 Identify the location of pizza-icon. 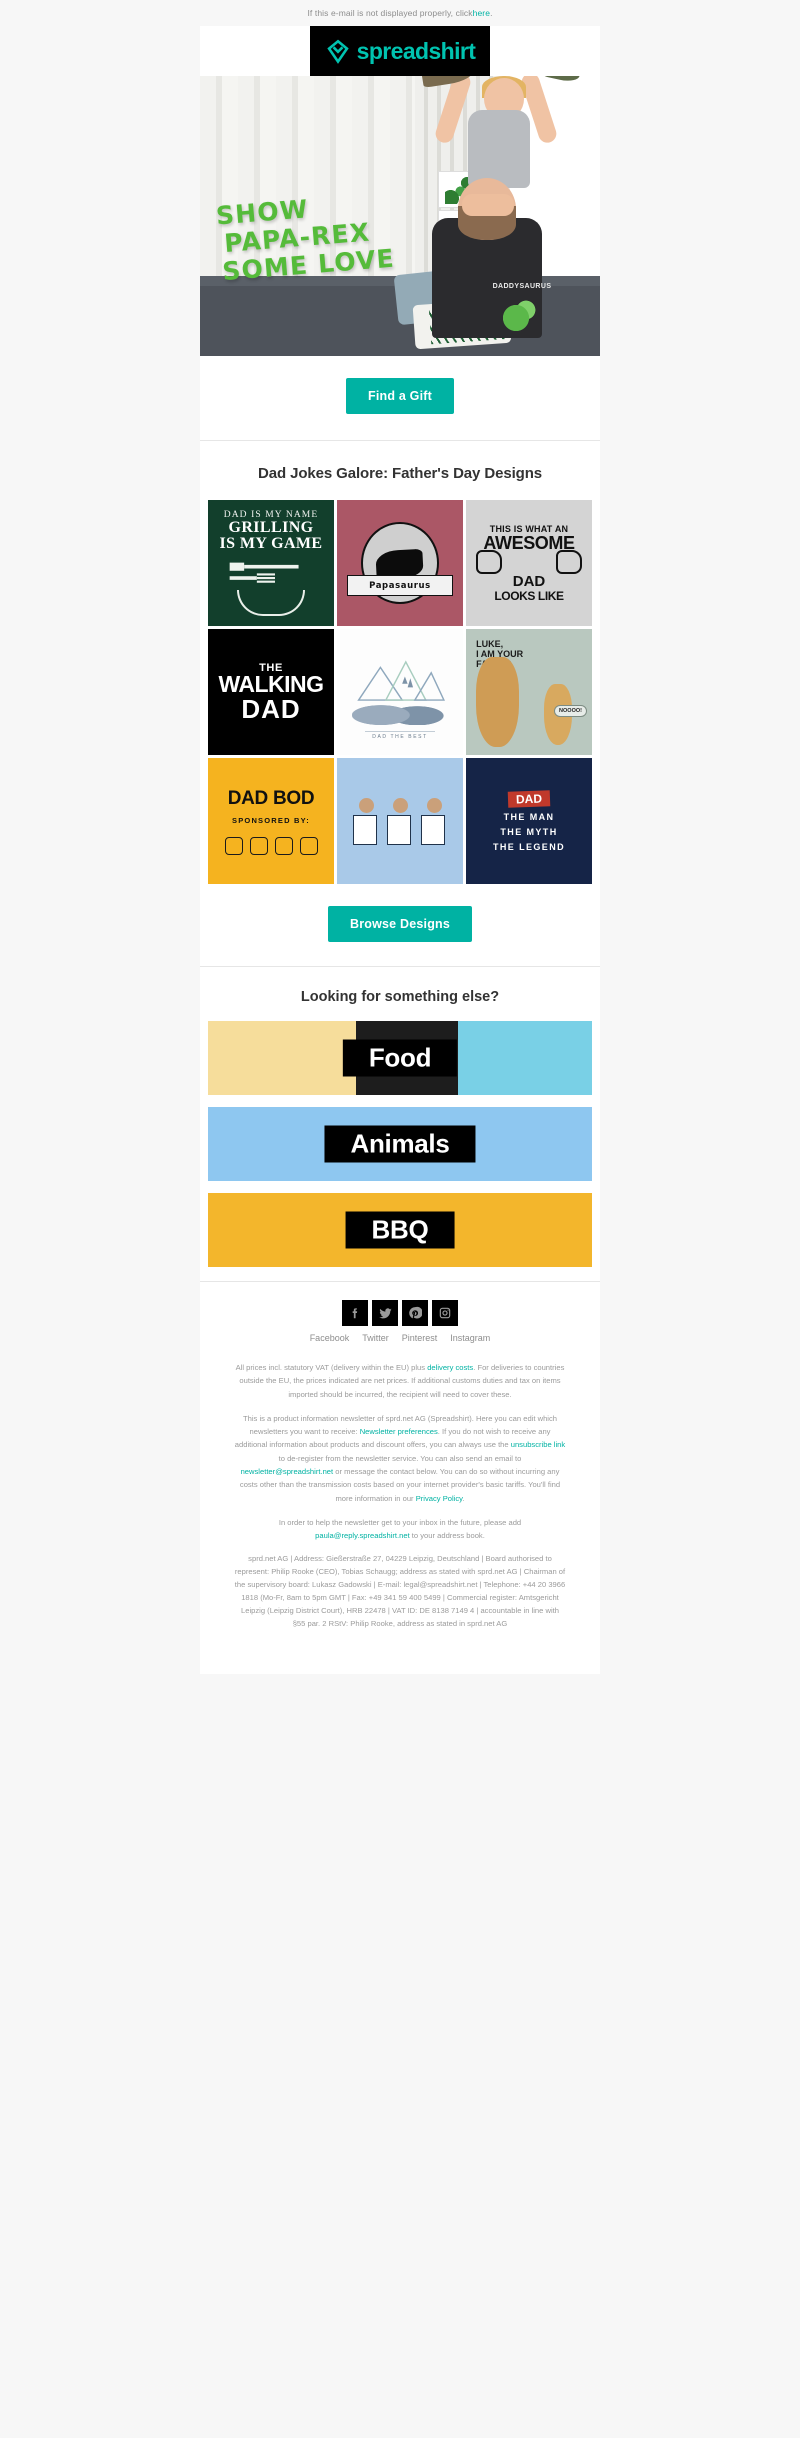
(258, 845).